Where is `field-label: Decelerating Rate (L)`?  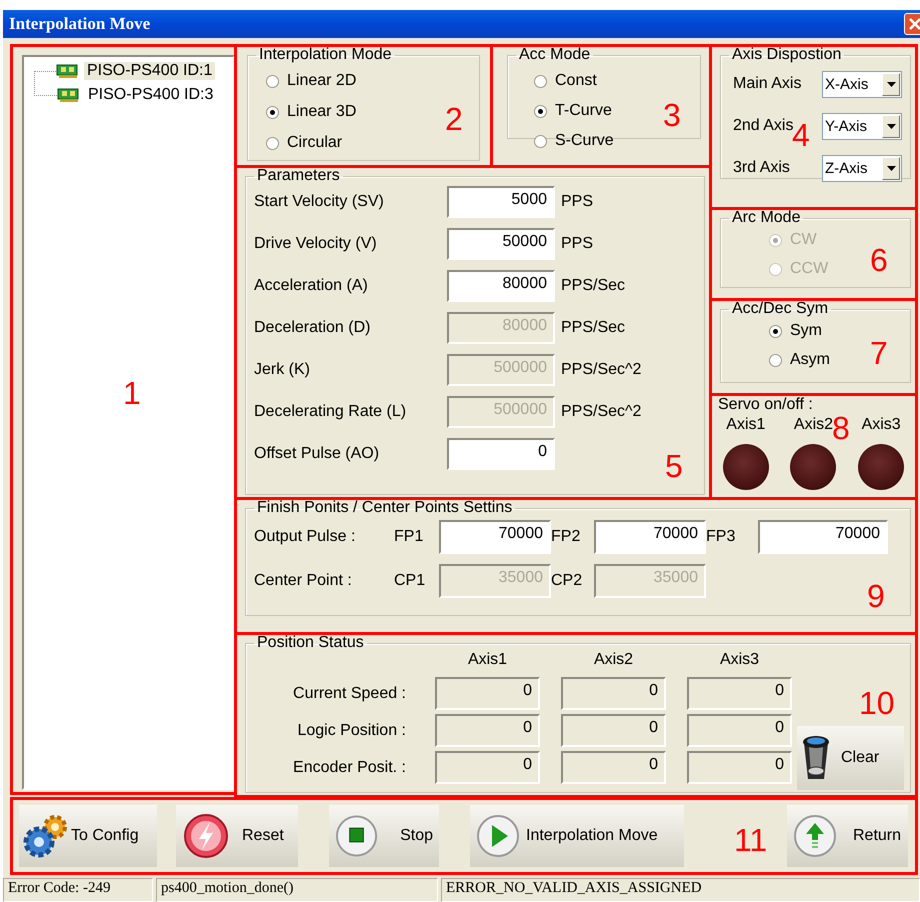 field-label: Decelerating Rate (L) is located at coordinates (331, 412).